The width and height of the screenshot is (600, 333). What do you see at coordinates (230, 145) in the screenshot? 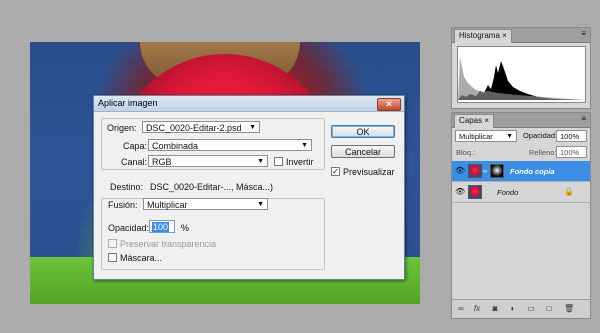
I see `capa-select: Combinada ▼` at bounding box center [230, 145].